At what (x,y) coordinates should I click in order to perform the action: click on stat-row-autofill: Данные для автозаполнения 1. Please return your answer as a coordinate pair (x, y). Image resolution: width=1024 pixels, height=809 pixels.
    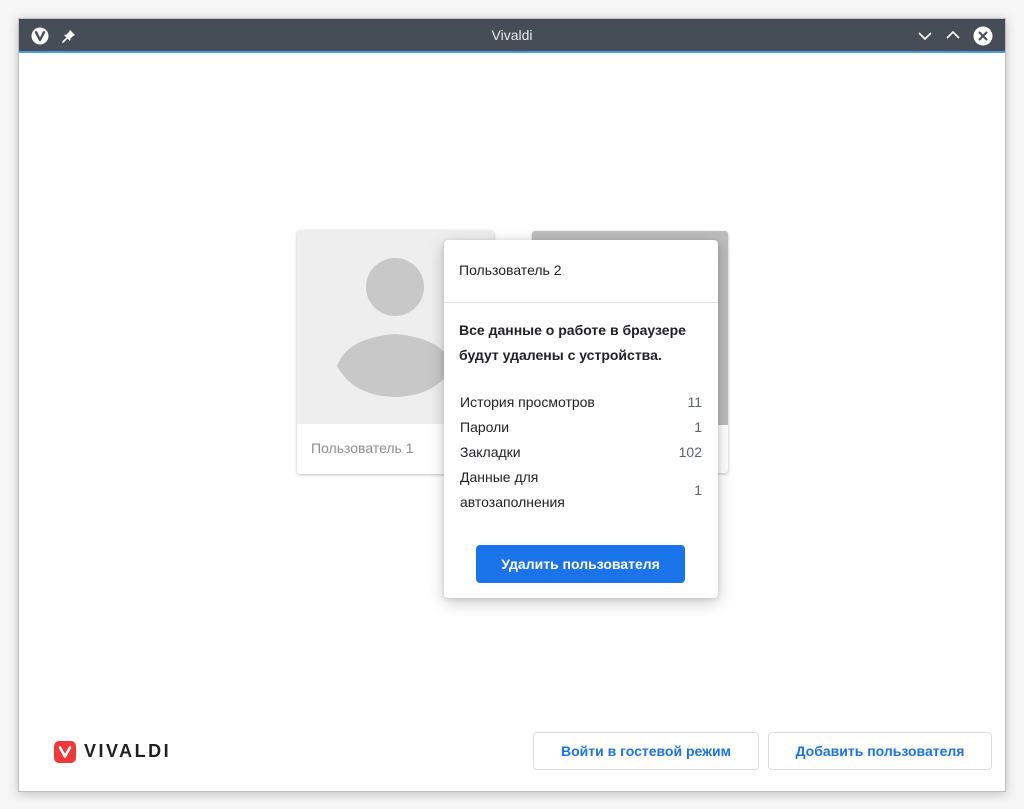
    Looking at the image, I should click on (581, 490).